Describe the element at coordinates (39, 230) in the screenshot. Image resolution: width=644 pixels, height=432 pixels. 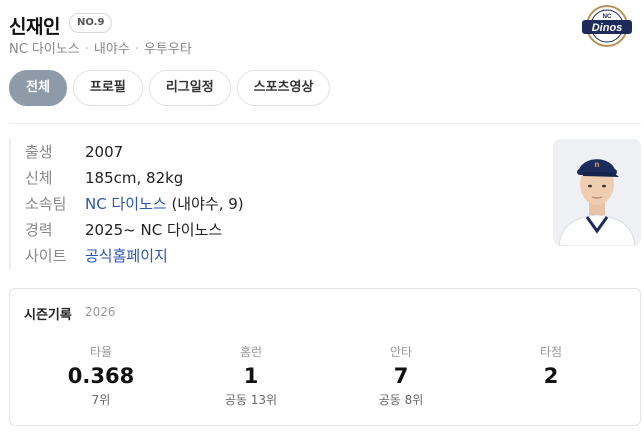
I see `career-label: 경력` at that location.